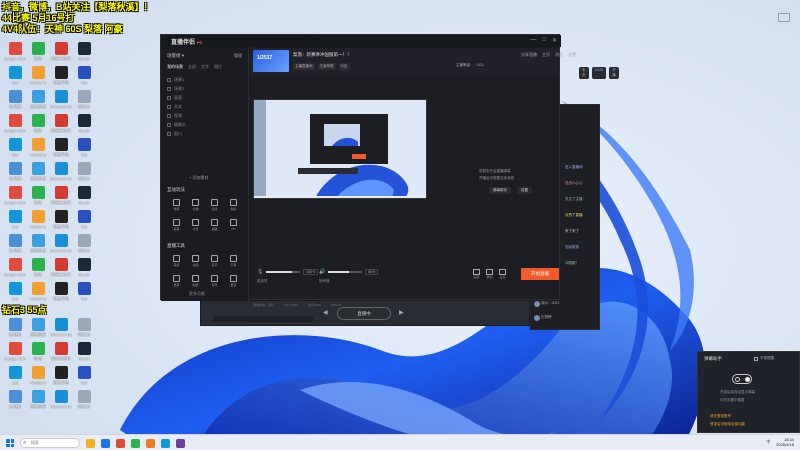 This screenshot has height=450, width=800. What do you see at coordinates (206, 79) in the screenshot?
I see `scene-item: 场景1` at bounding box center [206, 79].